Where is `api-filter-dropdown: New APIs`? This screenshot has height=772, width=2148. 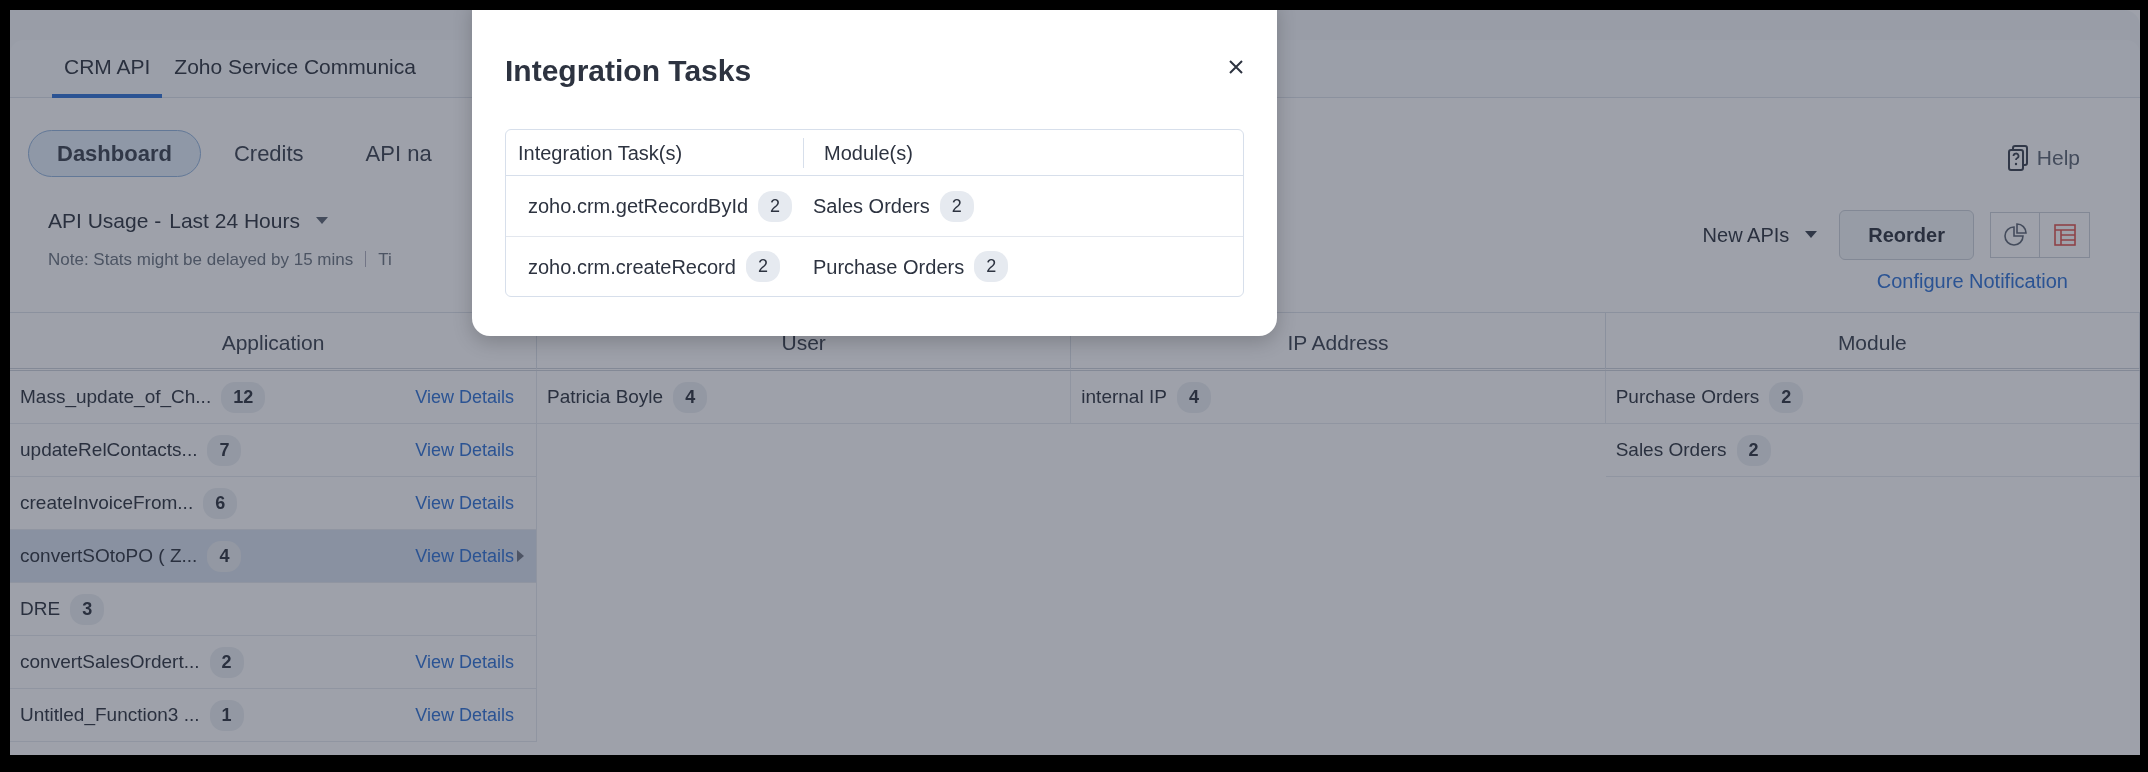
api-filter-dropdown: New APIs is located at coordinates (1760, 234).